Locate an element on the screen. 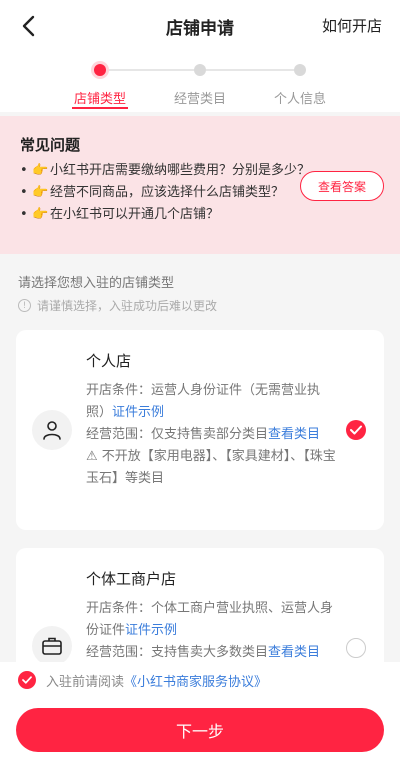 The width and height of the screenshot is (400, 764). category-restriction: ⚠ 不开放【家用电器】、【家具建材】、【珠宝玉石】等类目 is located at coordinates (211, 467).